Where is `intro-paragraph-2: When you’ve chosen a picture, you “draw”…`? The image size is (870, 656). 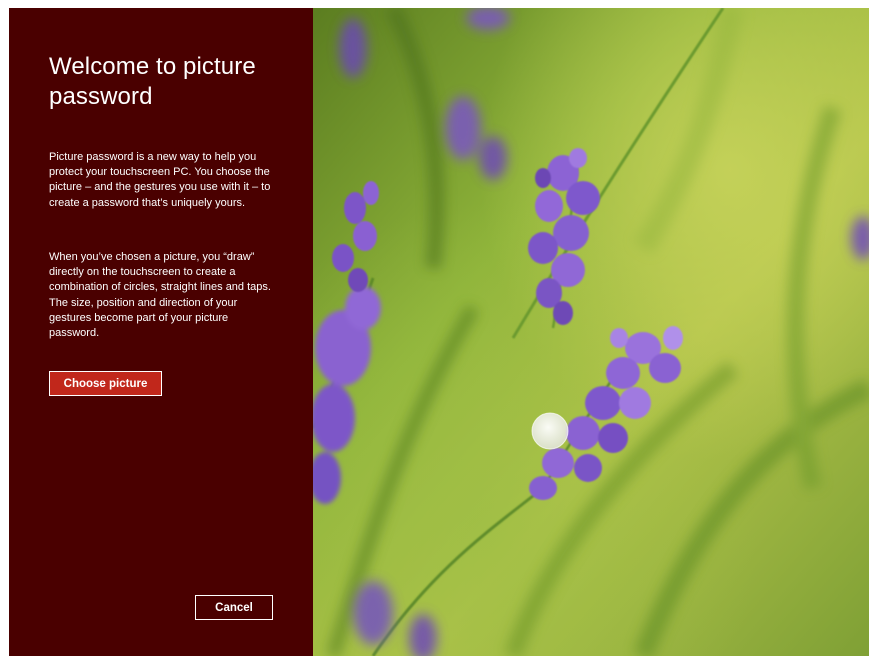
intro-paragraph-2: When you’ve chosen a picture, you “draw”… is located at coordinates (160, 295).